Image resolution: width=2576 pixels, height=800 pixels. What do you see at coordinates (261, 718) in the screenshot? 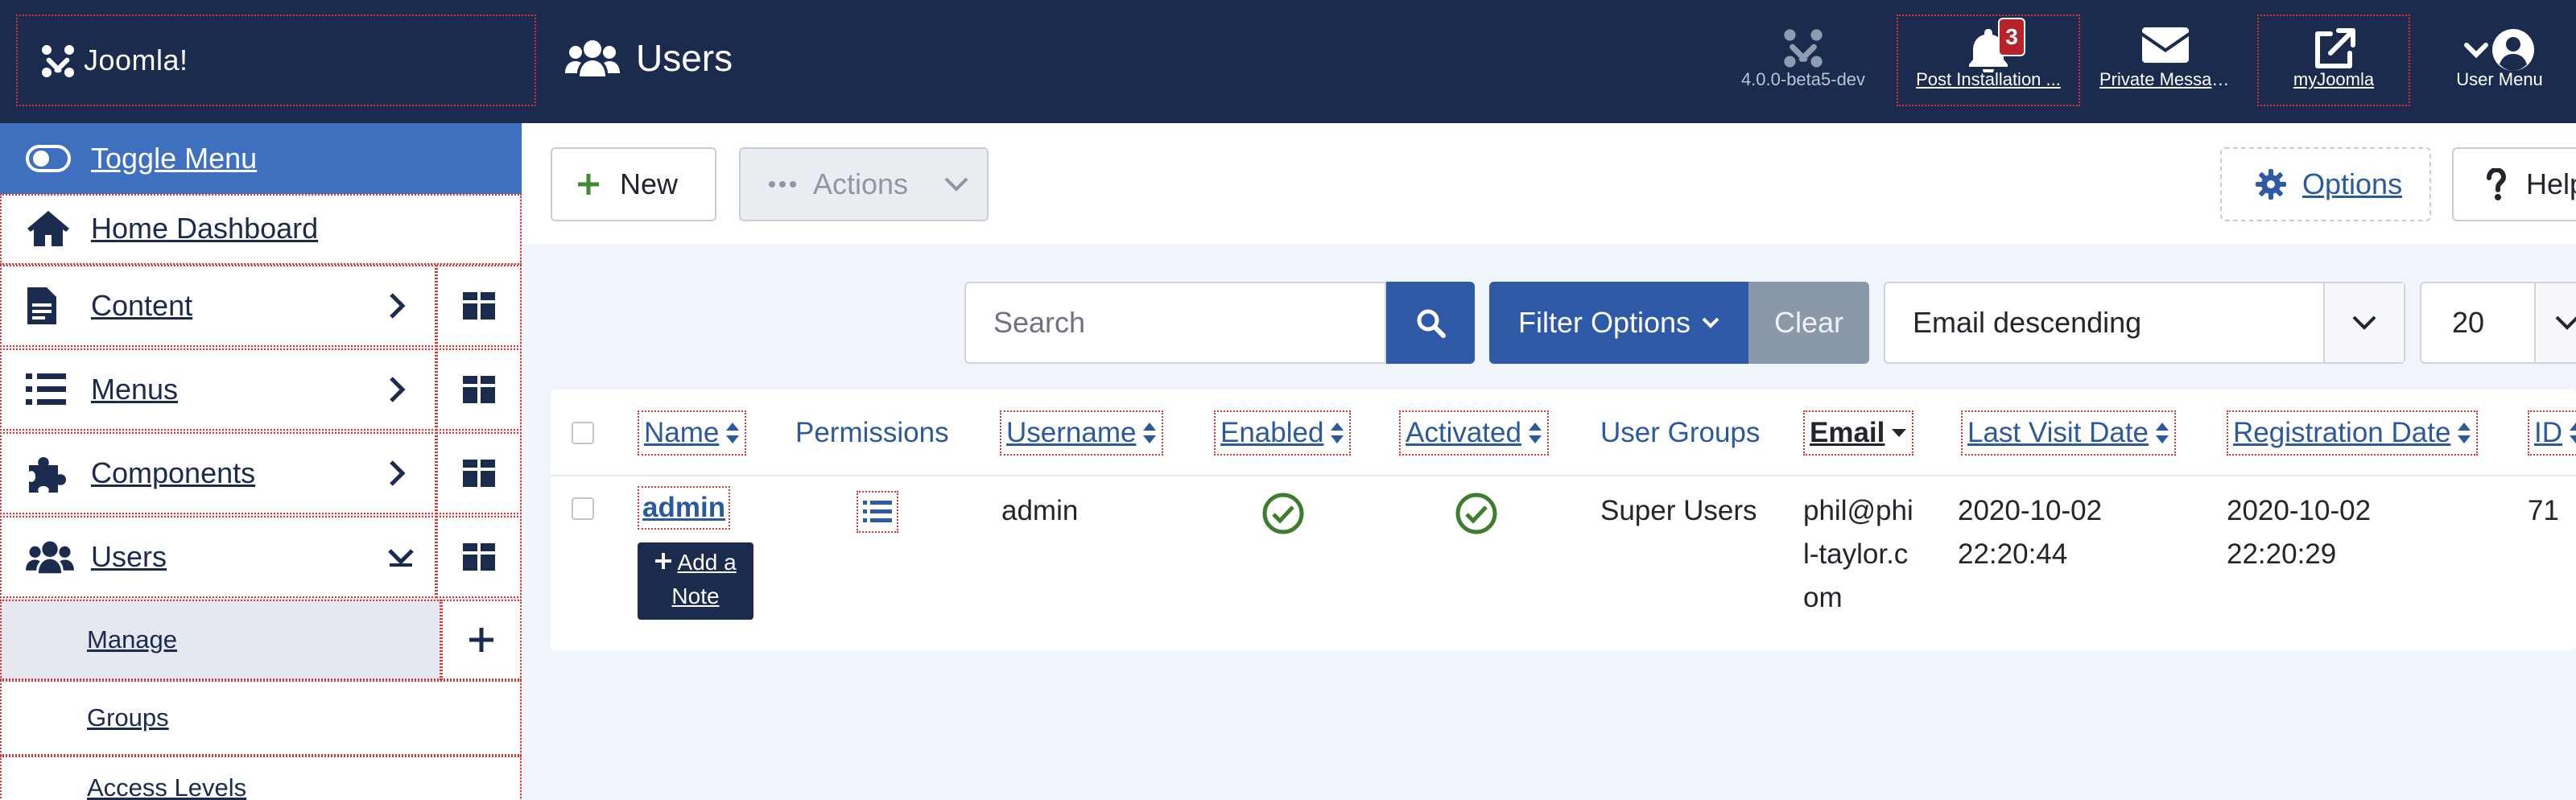
I see `sidebar-subitem-groups: Groups` at bounding box center [261, 718].